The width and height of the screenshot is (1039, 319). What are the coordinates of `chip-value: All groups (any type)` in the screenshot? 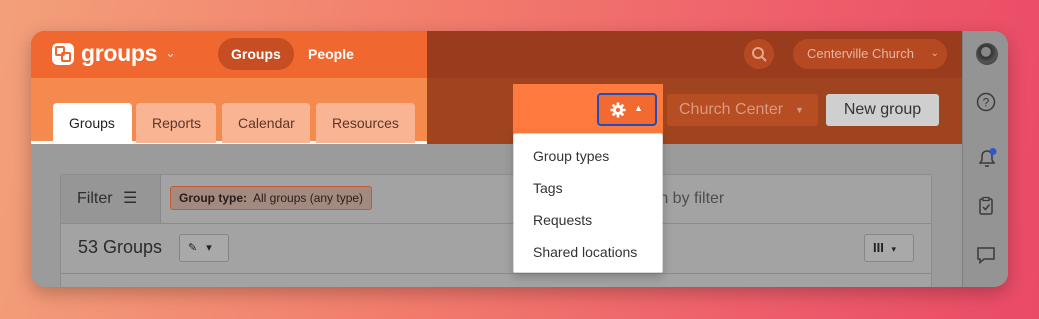 It's located at (308, 198).